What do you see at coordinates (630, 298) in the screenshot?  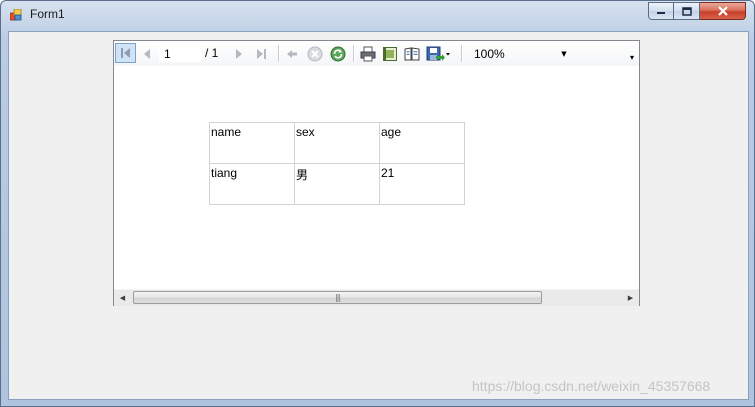 I see `scroll-right-icon: ▶` at bounding box center [630, 298].